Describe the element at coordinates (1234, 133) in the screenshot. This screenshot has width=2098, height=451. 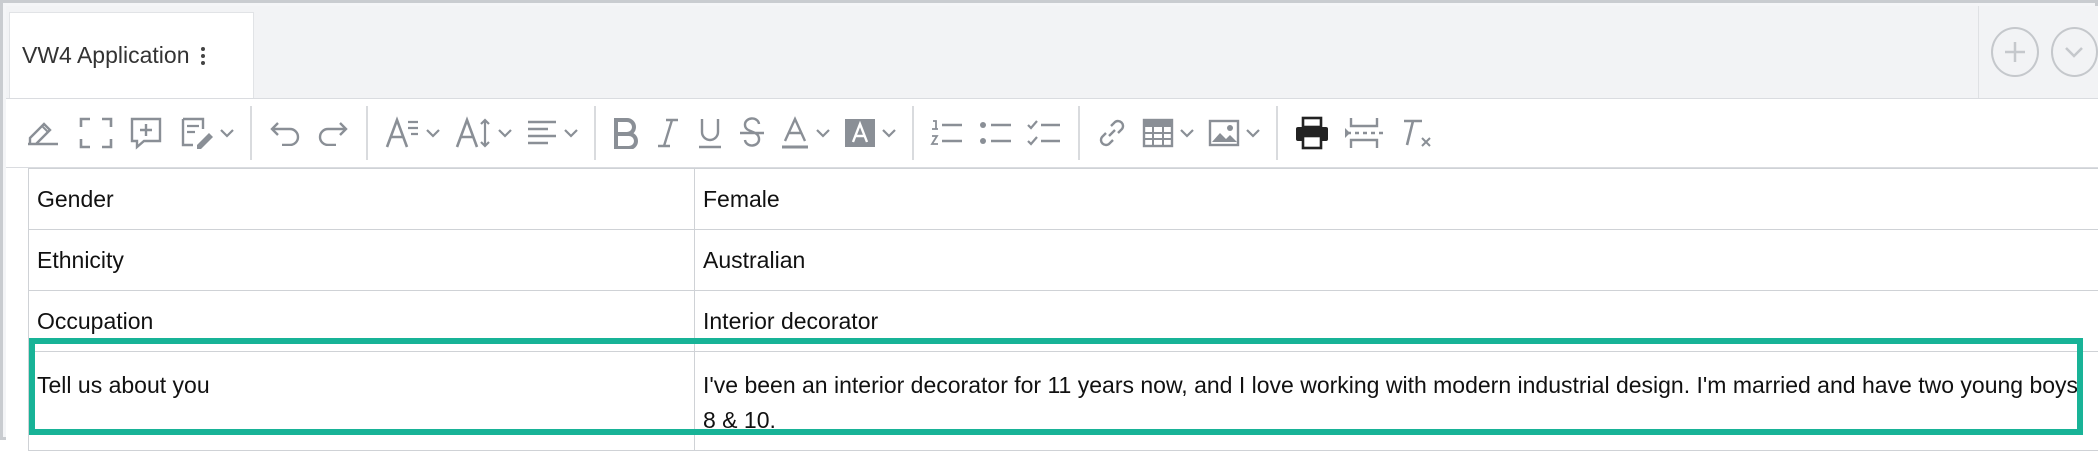
I see `image-icon` at that location.